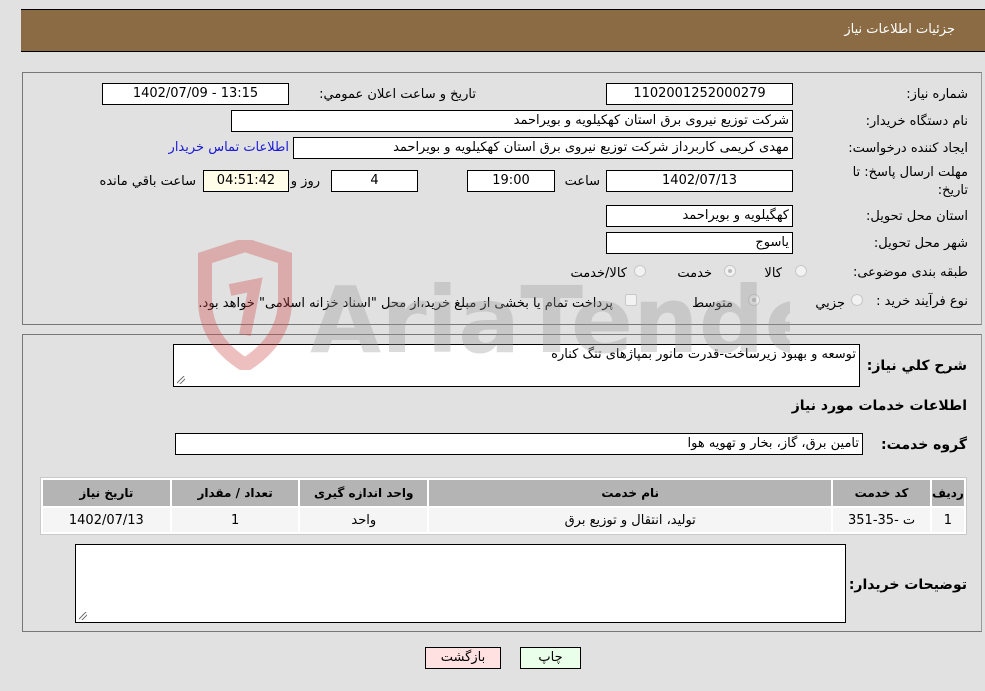 The width and height of the screenshot is (985, 691). What do you see at coordinates (881, 520) in the screenshot?
I see `cell-service-code: ت -35-351` at bounding box center [881, 520].